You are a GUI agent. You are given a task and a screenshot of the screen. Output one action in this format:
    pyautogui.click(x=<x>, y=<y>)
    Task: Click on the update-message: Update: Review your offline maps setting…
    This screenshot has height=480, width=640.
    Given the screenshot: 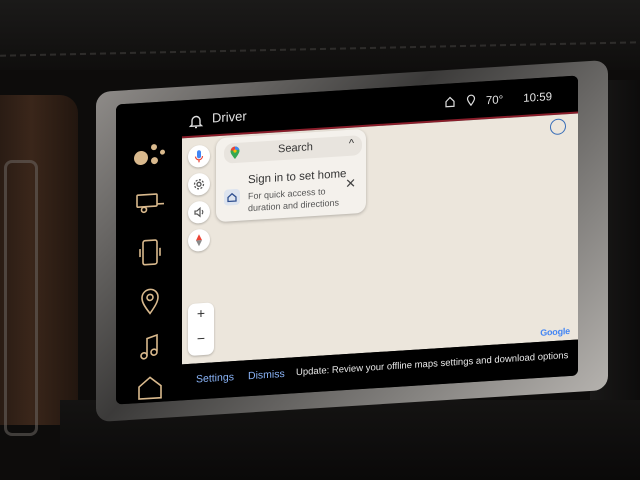 What is the action you would take?
    pyautogui.click(x=432, y=364)
    